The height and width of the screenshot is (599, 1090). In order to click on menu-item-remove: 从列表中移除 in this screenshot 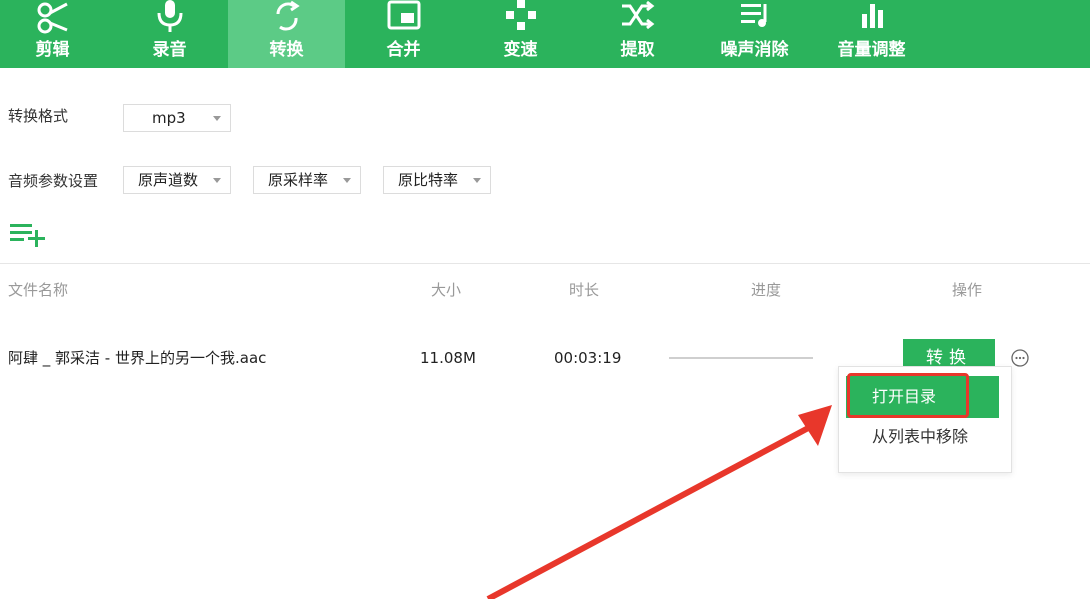, I will do `click(920, 437)`.